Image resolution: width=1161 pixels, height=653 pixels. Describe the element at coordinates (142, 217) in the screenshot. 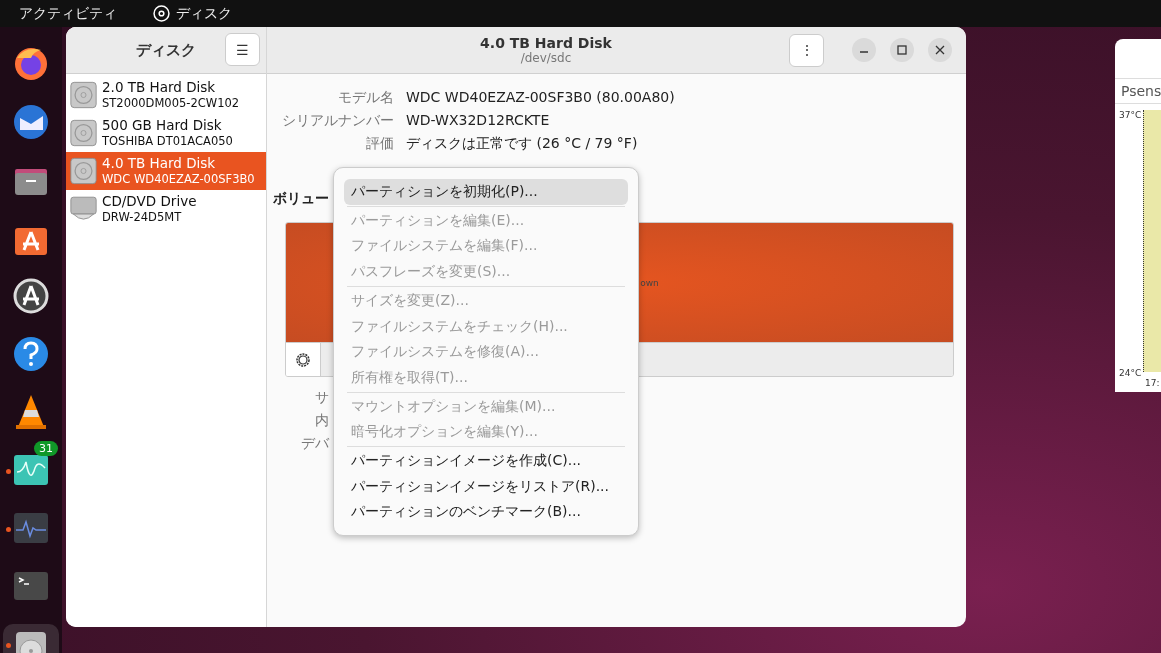

I see `disk-model: DRW-24D5MT` at that location.